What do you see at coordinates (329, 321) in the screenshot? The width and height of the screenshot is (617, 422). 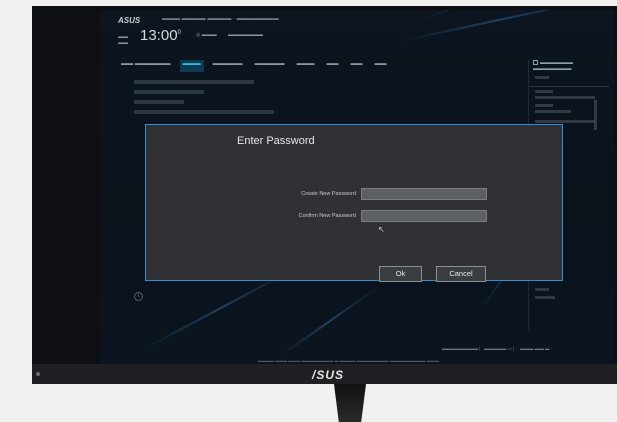 I see `background-streak` at bounding box center [329, 321].